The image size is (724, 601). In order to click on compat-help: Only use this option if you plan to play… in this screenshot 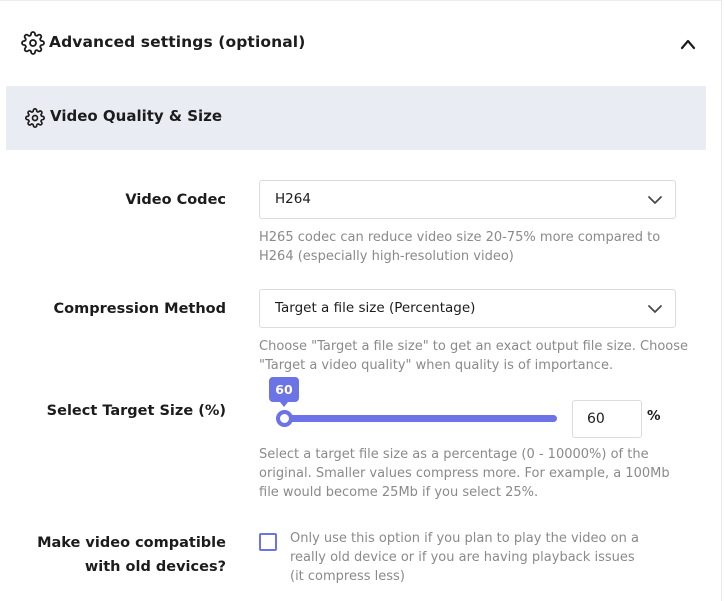, I will do `click(464, 557)`.